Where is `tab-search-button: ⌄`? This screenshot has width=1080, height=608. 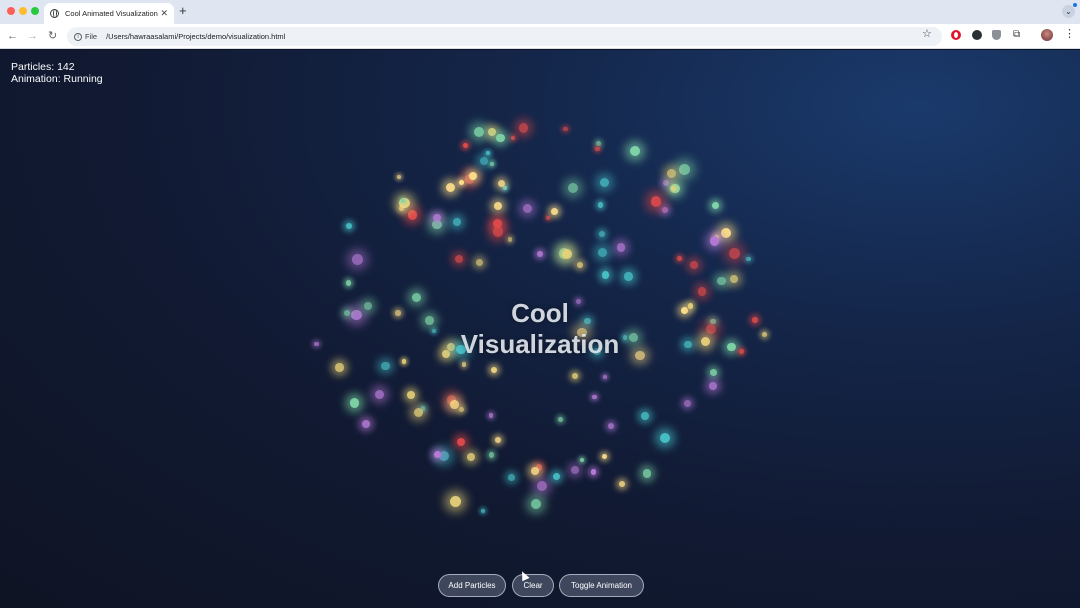 tab-search-button: ⌄ is located at coordinates (1068, 11).